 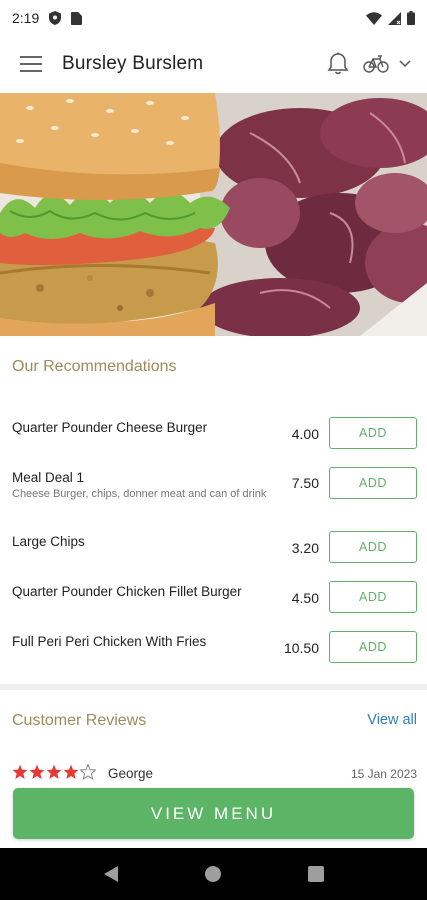 I want to click on view-menu-button: VIEW MENU, so click(x=213, y=813).